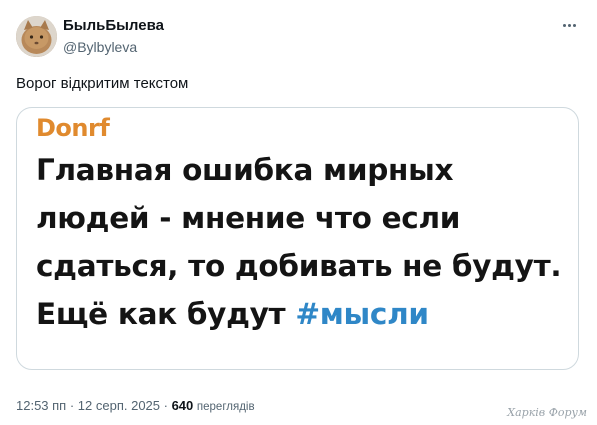 The width and height of the screenshot is (597, 425). Describe the element at coordinates (245, 170) in the screenshot. I see `embedded-post-line: Главная ошибка мирных` at that location.